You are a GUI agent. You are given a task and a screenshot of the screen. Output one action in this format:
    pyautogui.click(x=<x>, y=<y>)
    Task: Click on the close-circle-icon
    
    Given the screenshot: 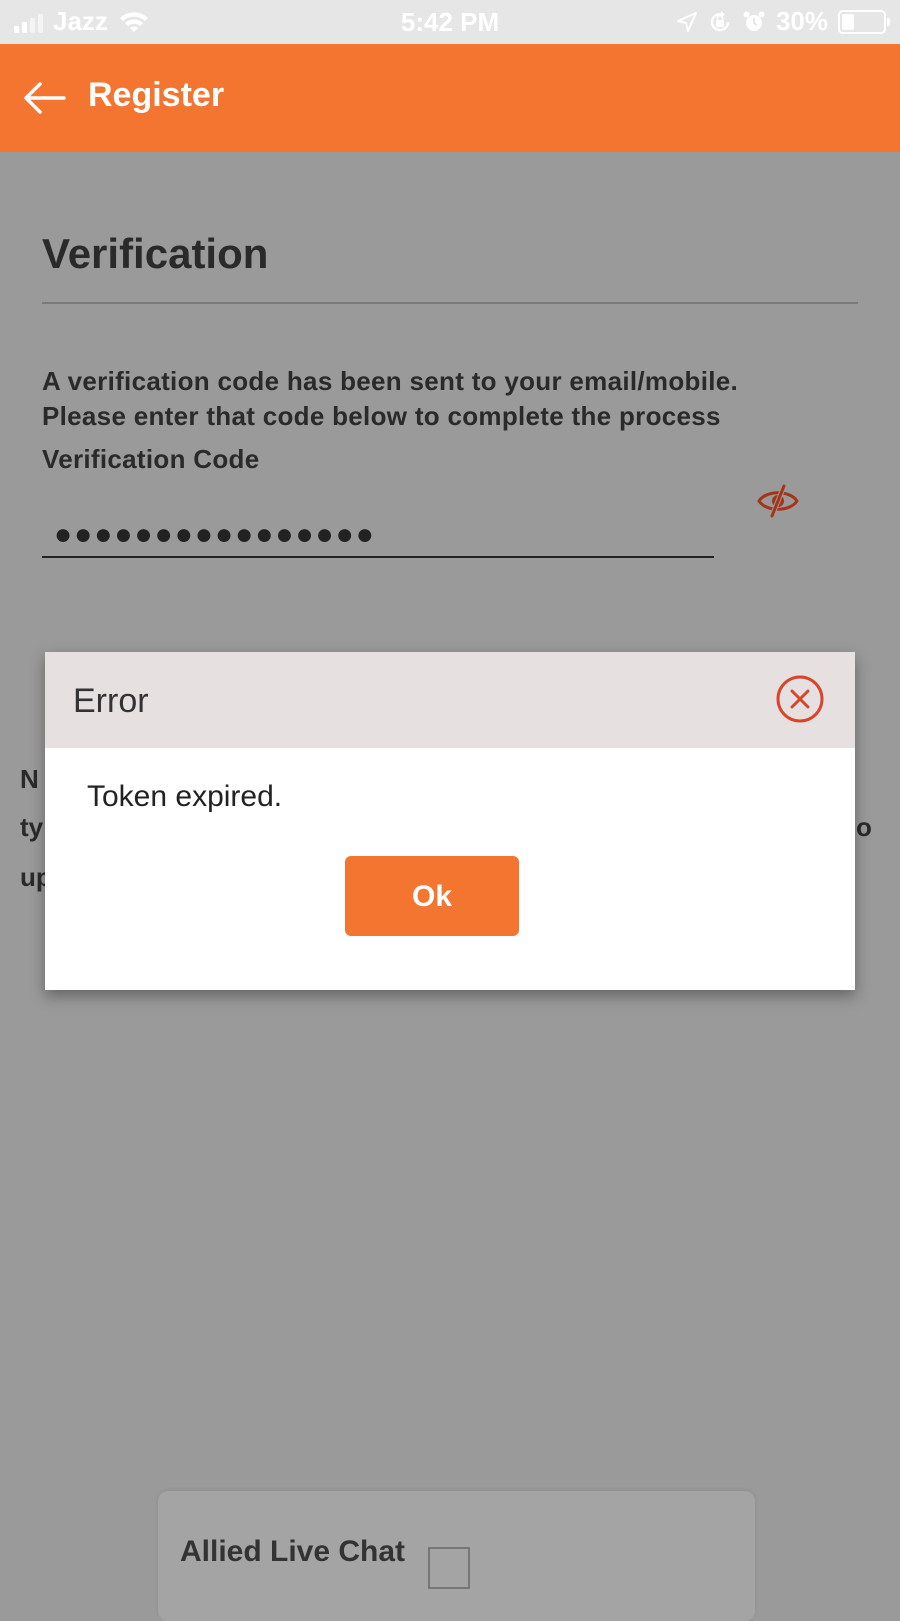 What is the action you would take?
    pyautogui.click(x=800, y=699)
    